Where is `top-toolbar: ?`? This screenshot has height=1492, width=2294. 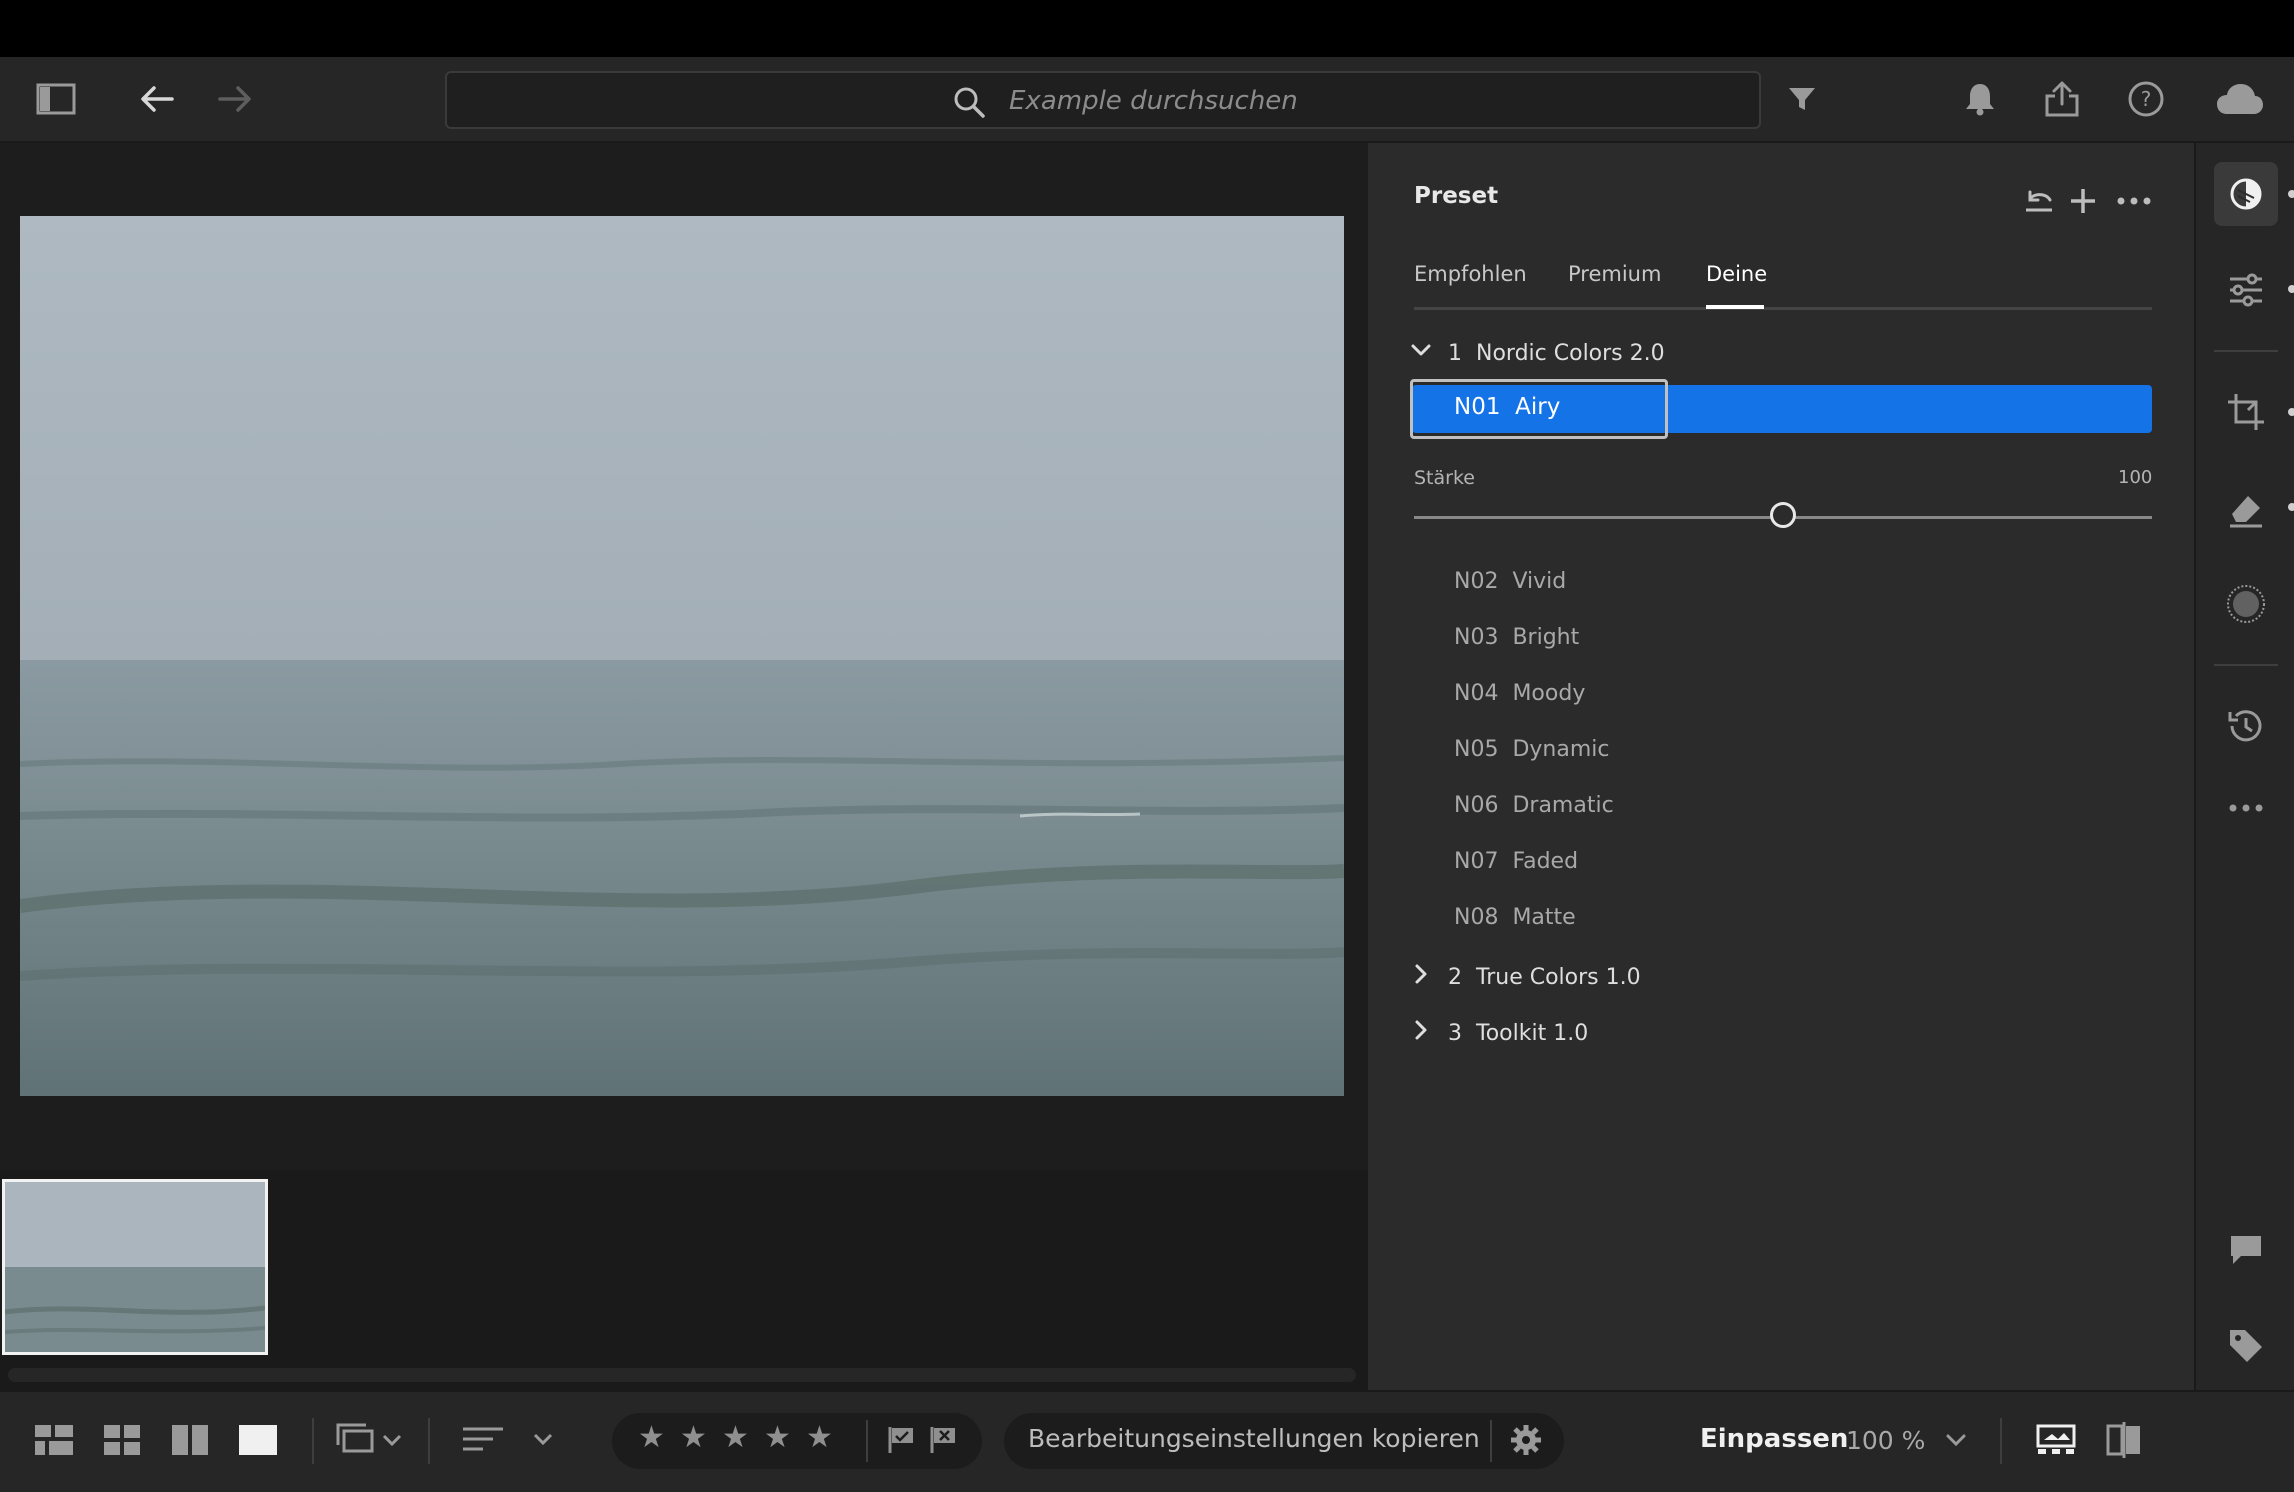
top-toolbar: ? is located at coordinates (1147, 100).